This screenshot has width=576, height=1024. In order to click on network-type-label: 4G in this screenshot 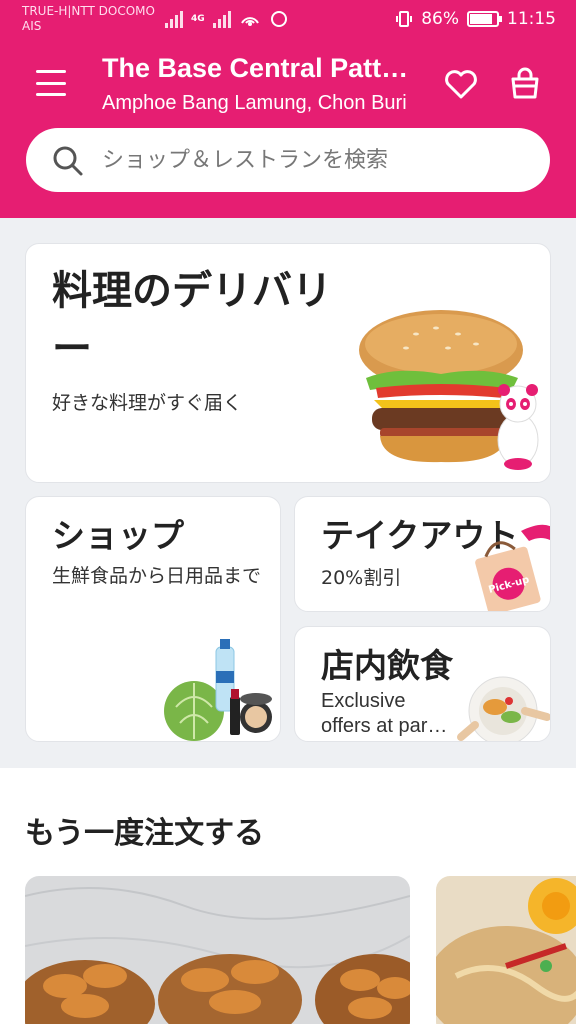, I will do `click(198, 18)`.